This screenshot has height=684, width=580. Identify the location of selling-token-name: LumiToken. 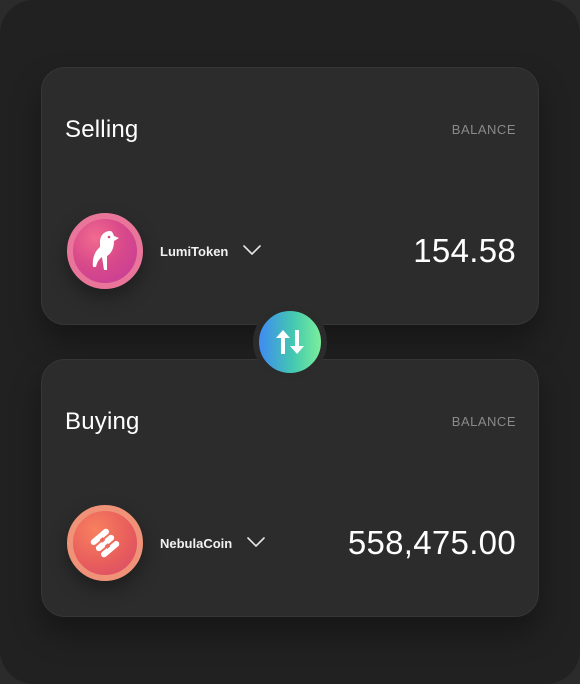
(194, 251).